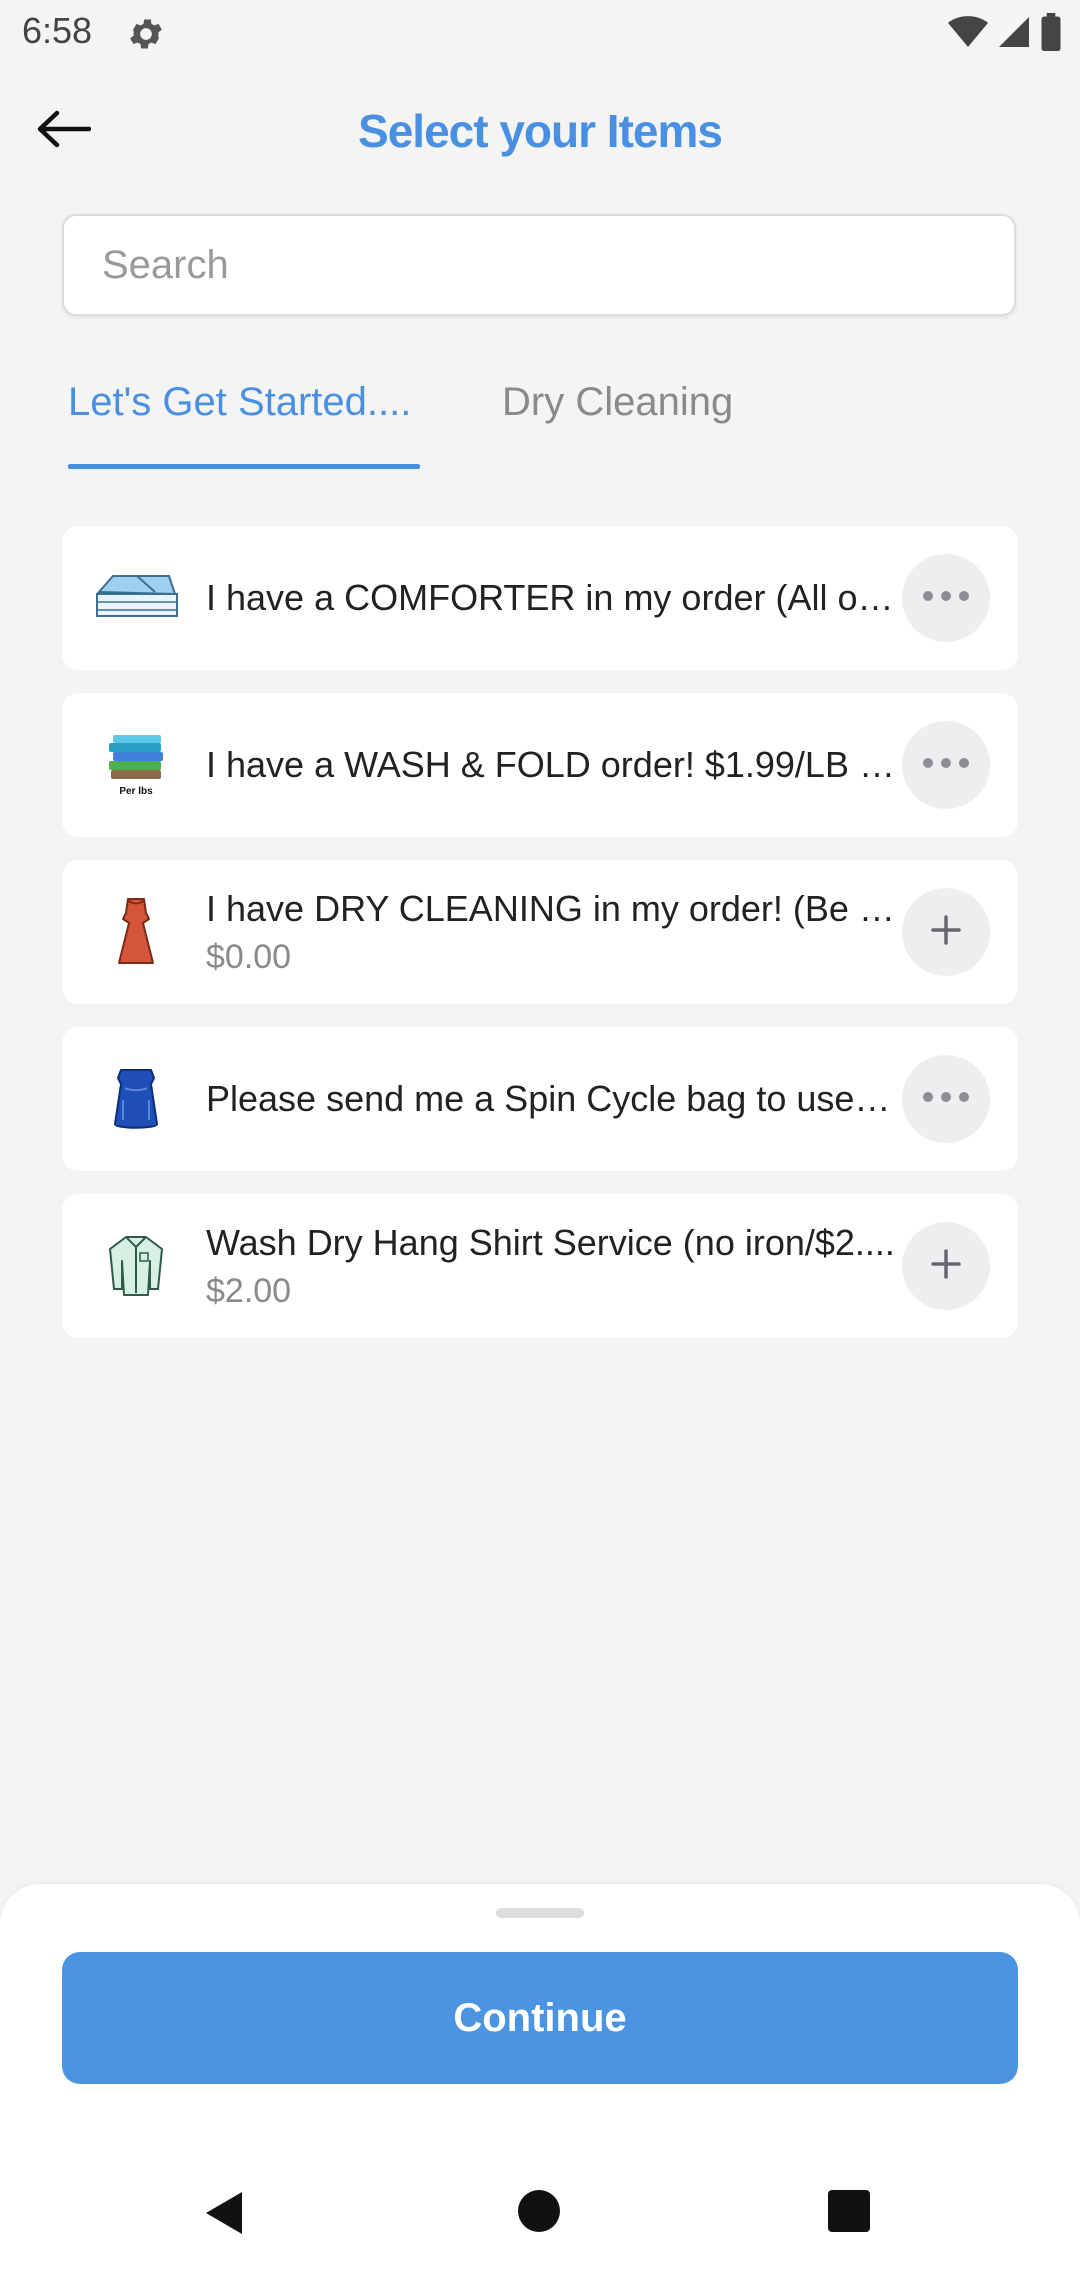 The height and width of the screenshot is (2280, 1080). What do you see at coordinates (249, 956) in the screenshot?
I see `item-price: $0.00` at bounding box center [249, 956].